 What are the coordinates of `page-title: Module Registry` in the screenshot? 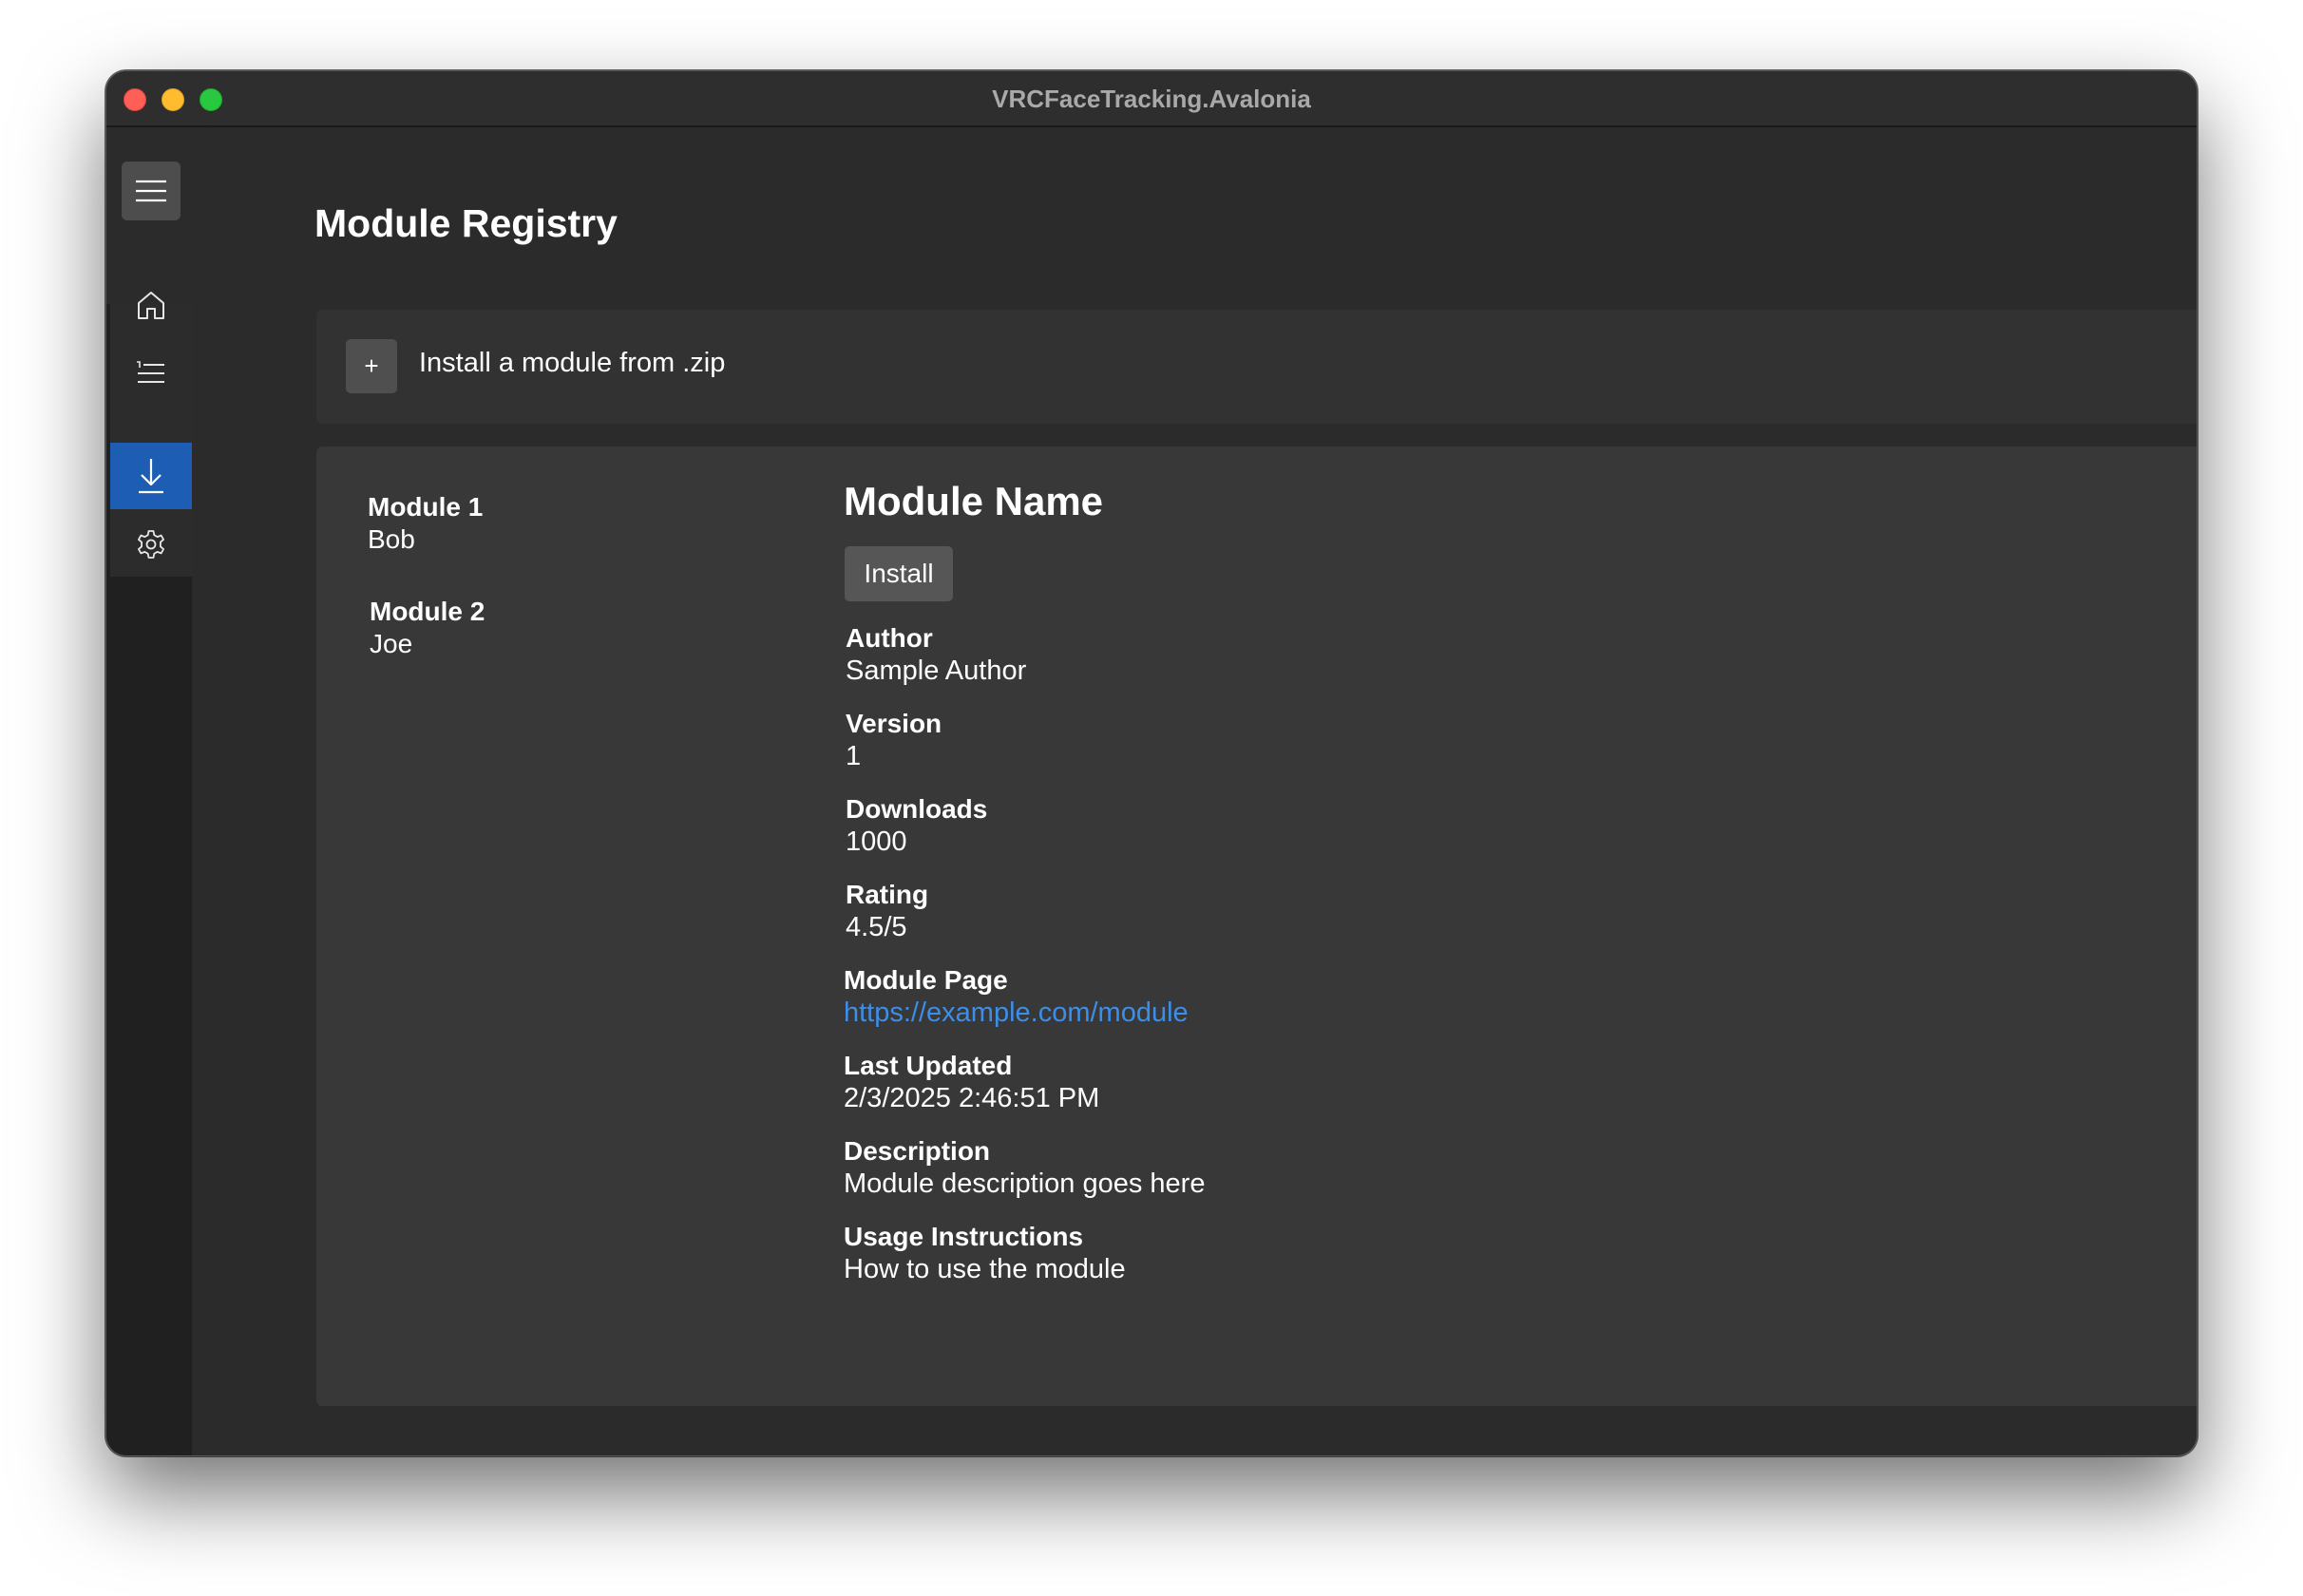 It's located at (466, 223).